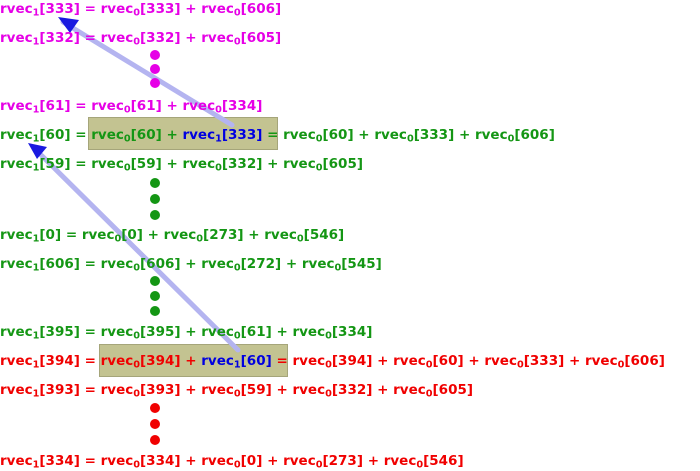  Describe the element at coordinates (378, 361) in the screenshot. I see `equation-text: [394] + rvec` at that location.